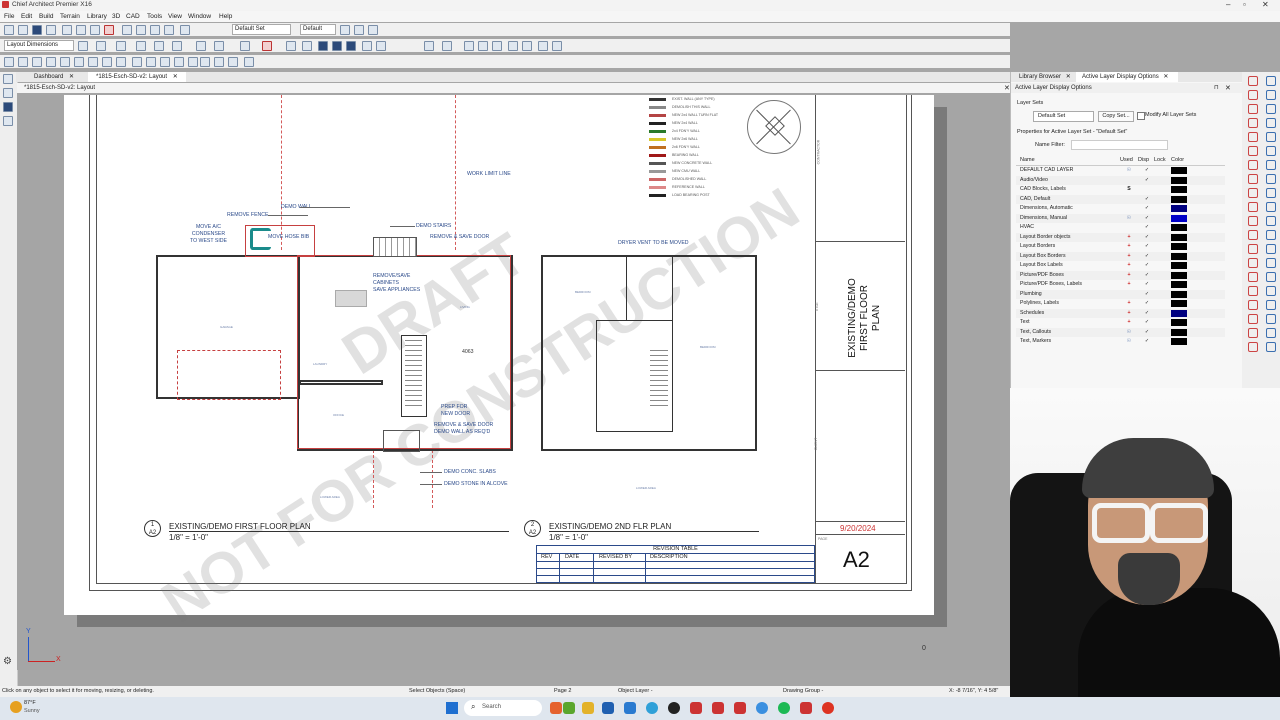 The width and height of the screenshot is (1280, 720). Describe the element at coordinates (199, 16) in the screenshot. I see `menu-window: Window` at that location.